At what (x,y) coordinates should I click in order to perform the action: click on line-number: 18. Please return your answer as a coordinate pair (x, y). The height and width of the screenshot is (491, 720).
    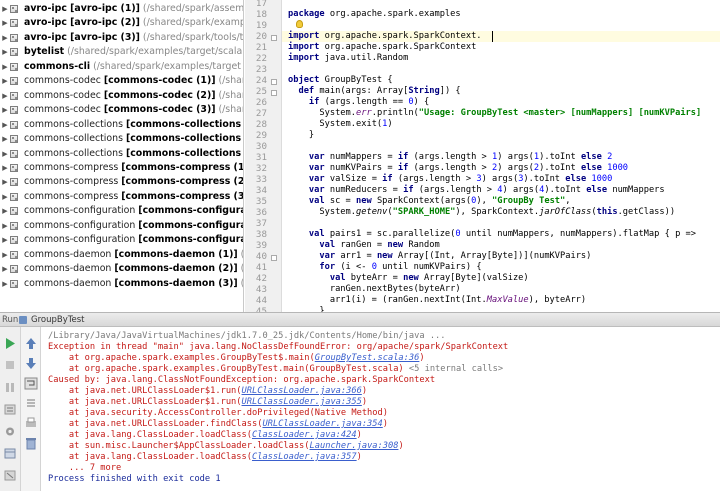
    Looking at the image, I should click on (261, 14).